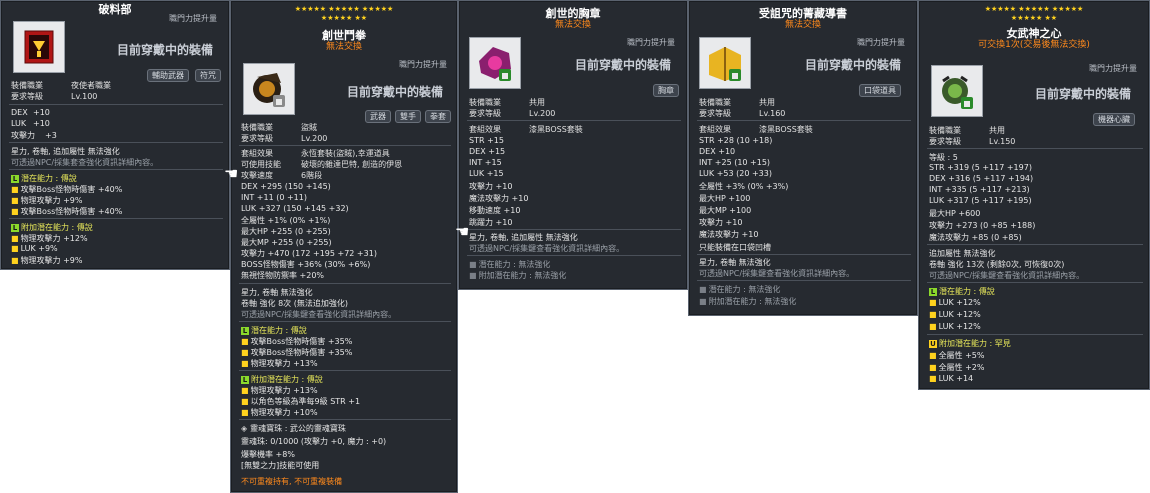 This screenshot has width=1150, height=493. Describe the element at coordinates (274, 197) in the screenshot. I see `stat-line: INT +11 (0 +11)` at that location.